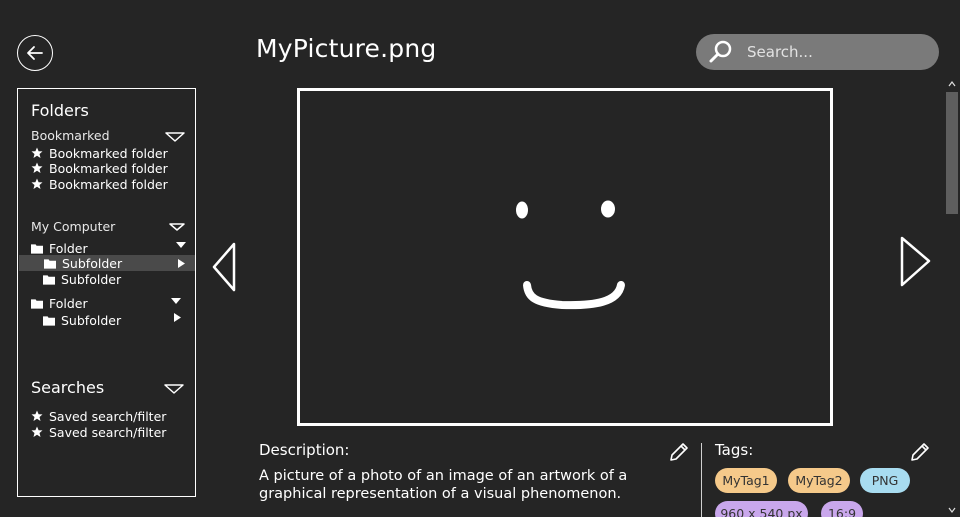 The image size is (960, 517). What do you see at coordinates (837, 52) in the screenshot?
I see `search-input` at bounding box center [837, 52].